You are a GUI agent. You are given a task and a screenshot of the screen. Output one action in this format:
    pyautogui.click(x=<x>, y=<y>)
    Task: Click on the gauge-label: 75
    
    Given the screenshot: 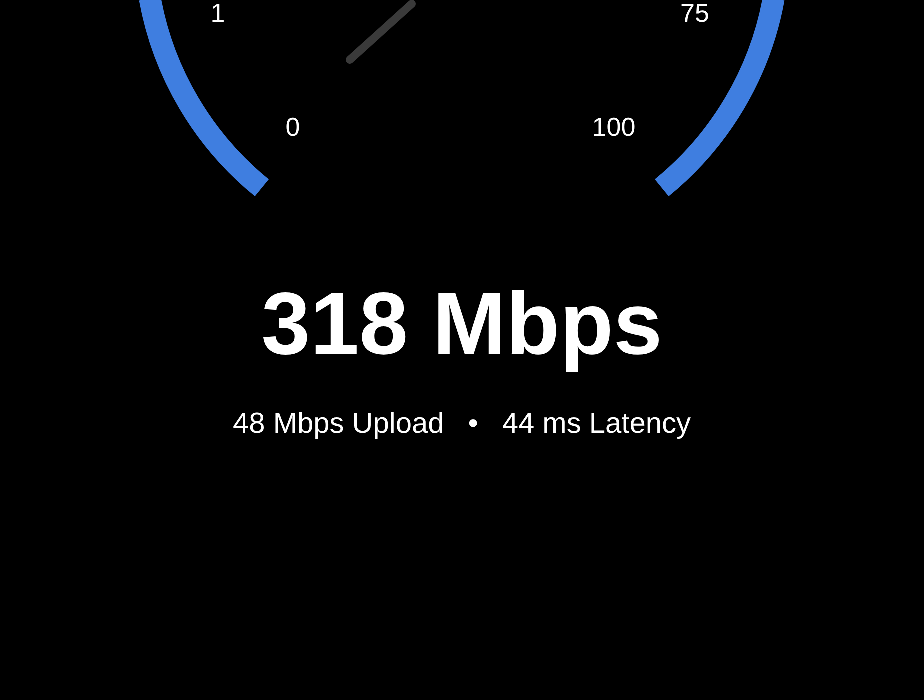 What is the action you would take?
    pyautogui.click(x=695, y=14)
    